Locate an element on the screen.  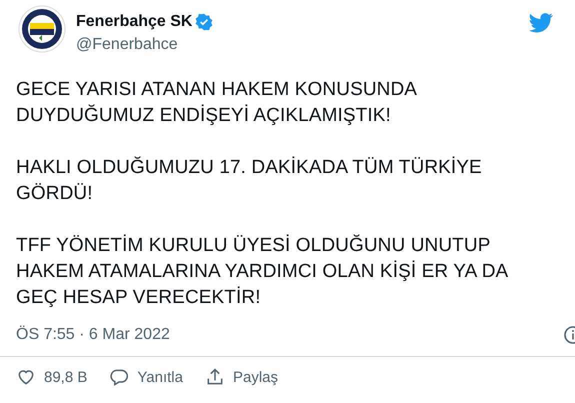
tweet-paragraph: GECE YARISI ATANAN HAKEM KONUSUNDA DUYDUĞUMUZ ENDİŞEYİ AÇIKLAMIŞTIK! is located at coordinates (217, 103).